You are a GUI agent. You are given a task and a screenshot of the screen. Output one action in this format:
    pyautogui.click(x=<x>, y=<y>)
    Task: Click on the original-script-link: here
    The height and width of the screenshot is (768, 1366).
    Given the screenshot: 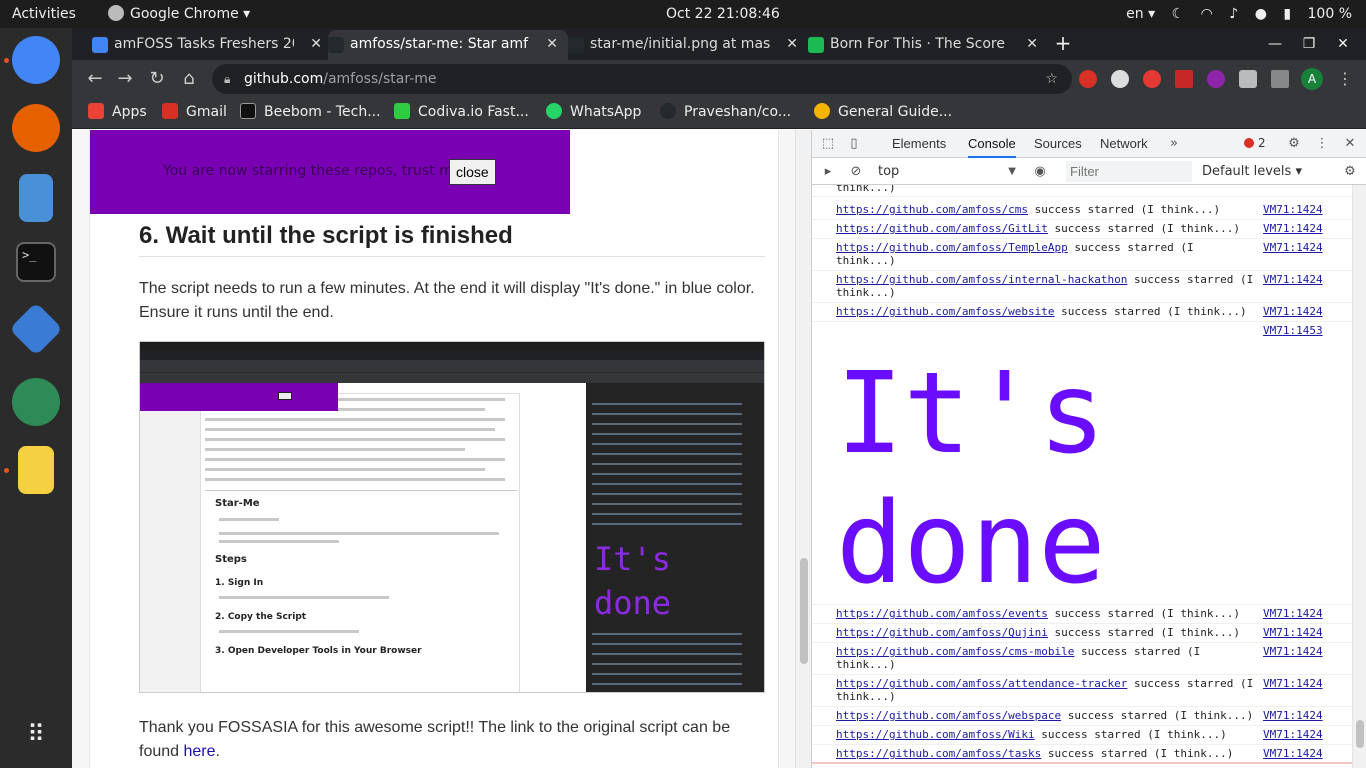 What is the action you would take?
    pyautogui.click(x=199, y=751)
    